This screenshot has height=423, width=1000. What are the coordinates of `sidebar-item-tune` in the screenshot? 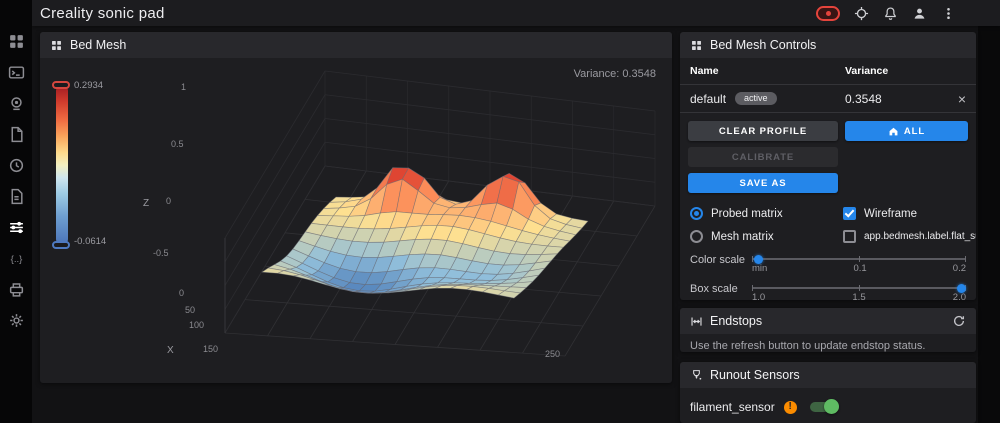 It's located at (16, 227).